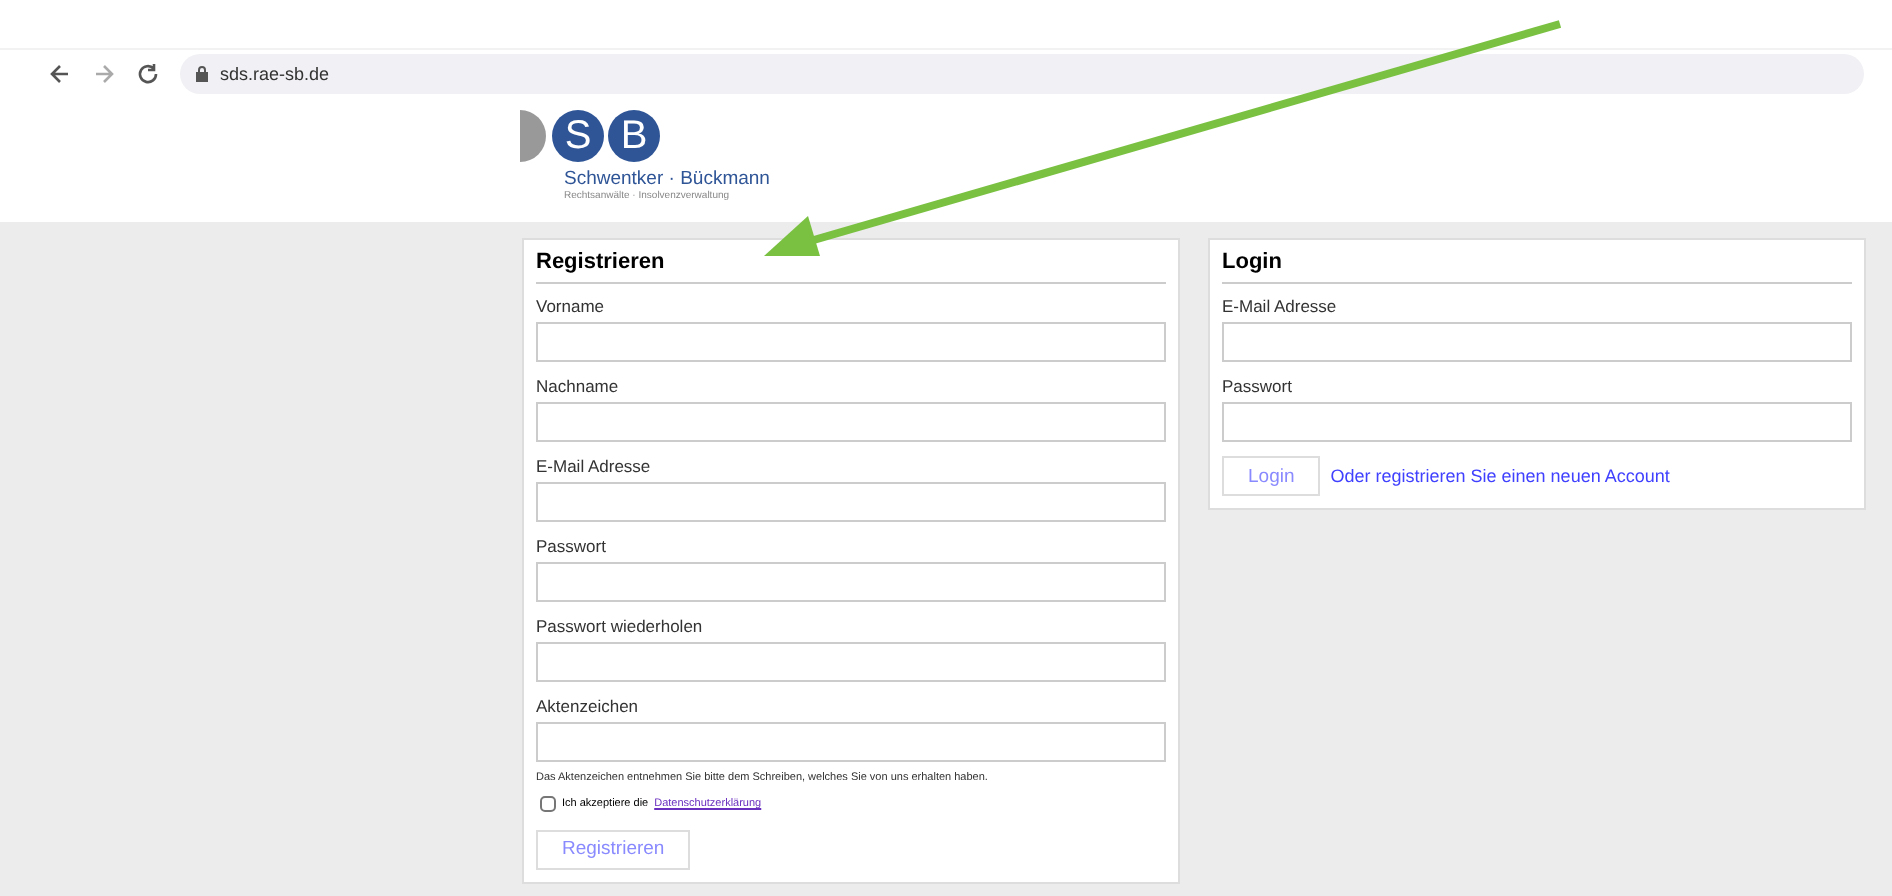 This screenshot has width=1892, height=896. Describe the element at coordinates (620, 626) in the screenshot. I see `field-label: Passwort wiederholen` at that location.